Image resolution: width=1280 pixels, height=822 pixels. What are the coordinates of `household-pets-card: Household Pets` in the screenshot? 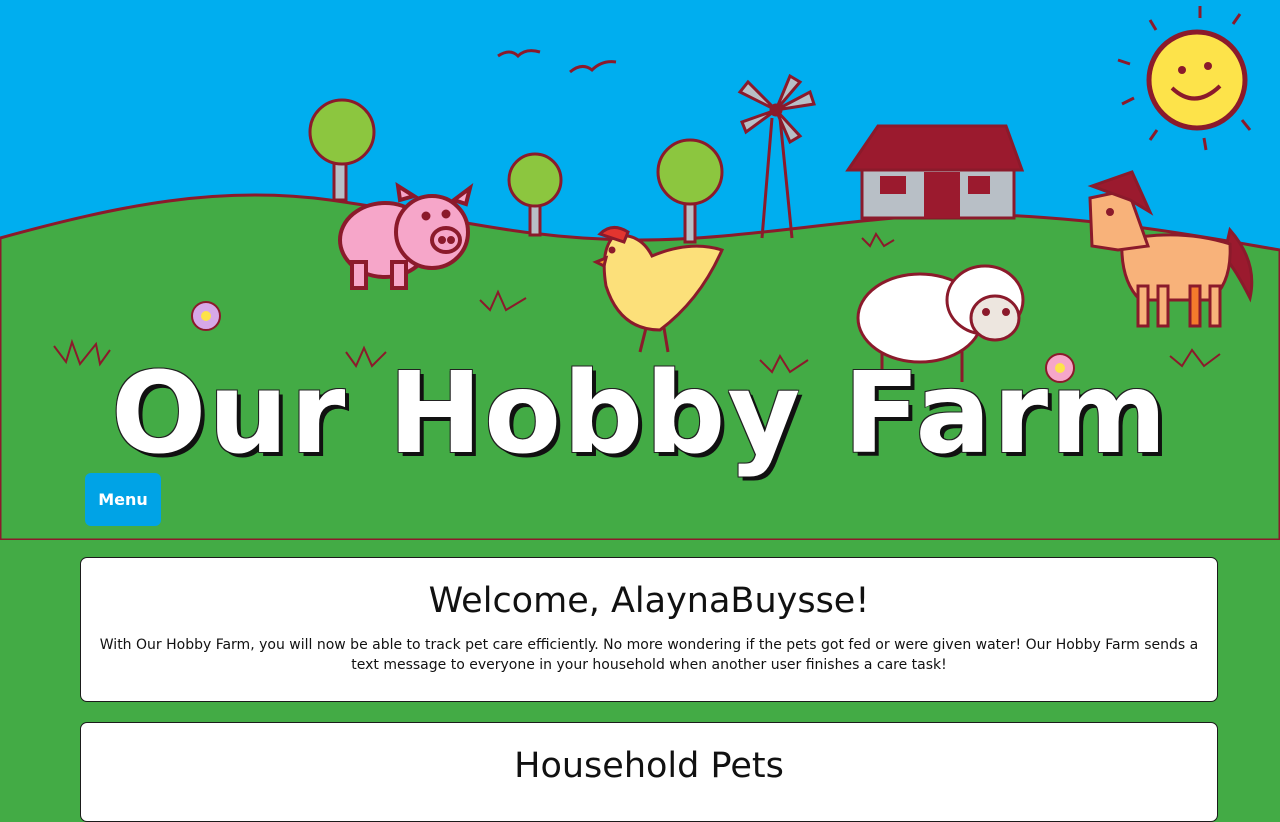 It's located at (649, 772).